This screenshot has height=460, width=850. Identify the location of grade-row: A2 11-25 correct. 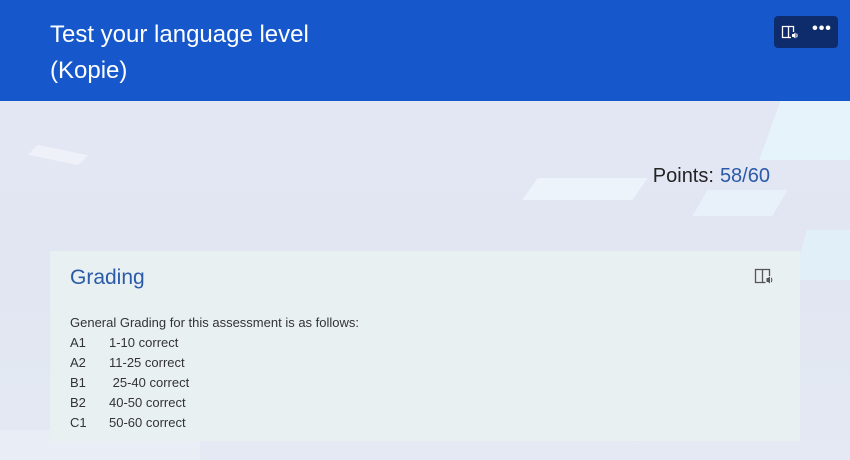
(420, 363).